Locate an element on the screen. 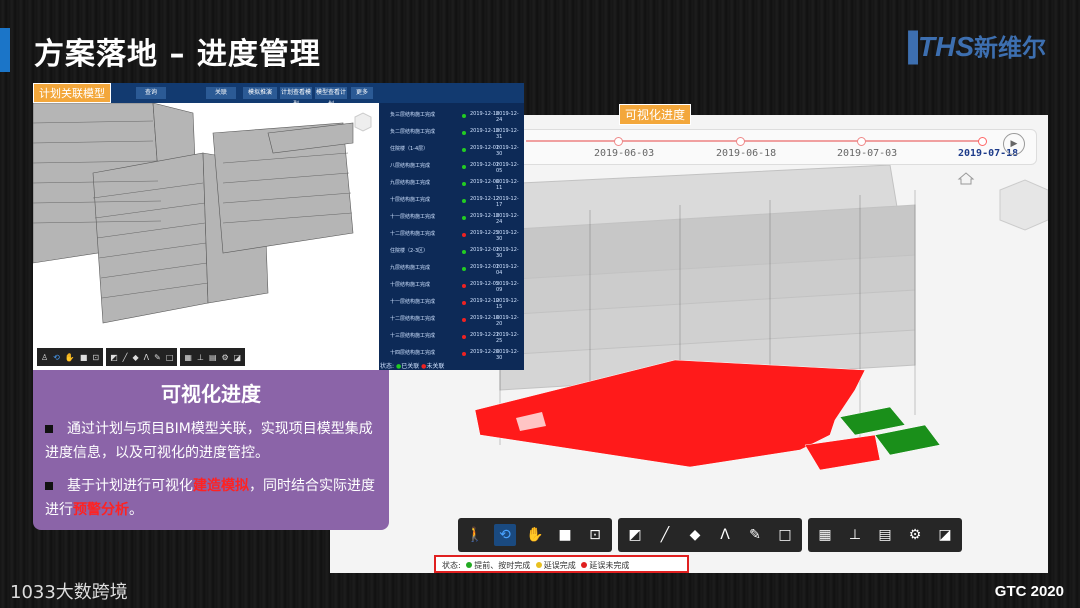 The height and width of the screenshot is (608, 1080). bullet-square-icon is located at coordinates (49, 429).